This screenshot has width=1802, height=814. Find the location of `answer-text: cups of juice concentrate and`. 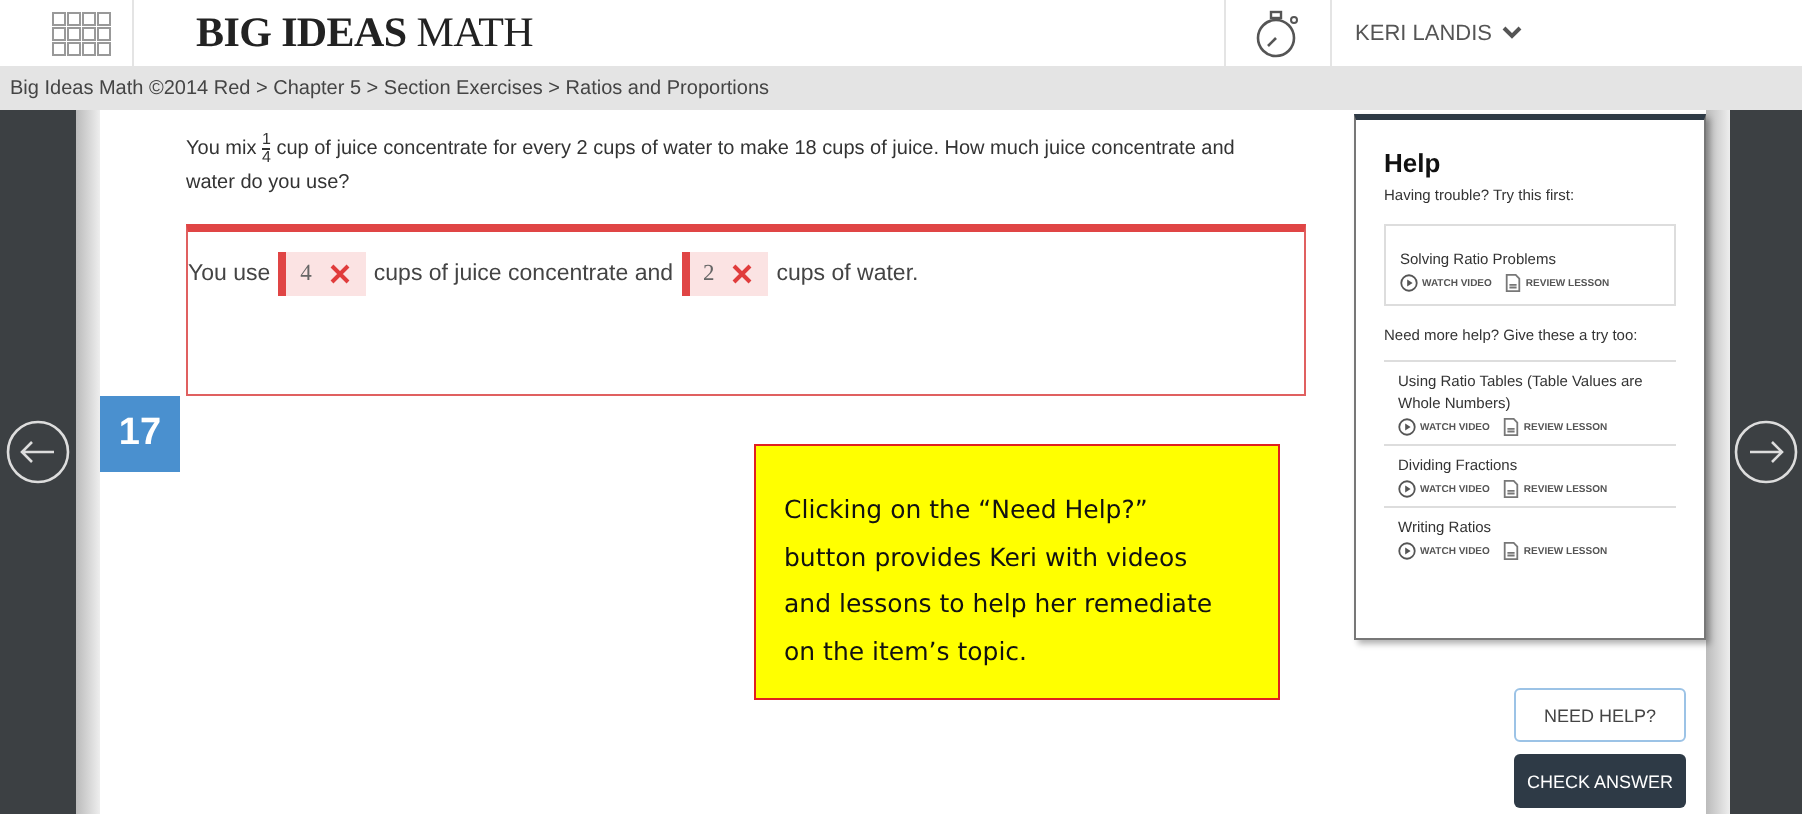

answer-text: cups of juice concentrate and is located at coordinates (523, 275).